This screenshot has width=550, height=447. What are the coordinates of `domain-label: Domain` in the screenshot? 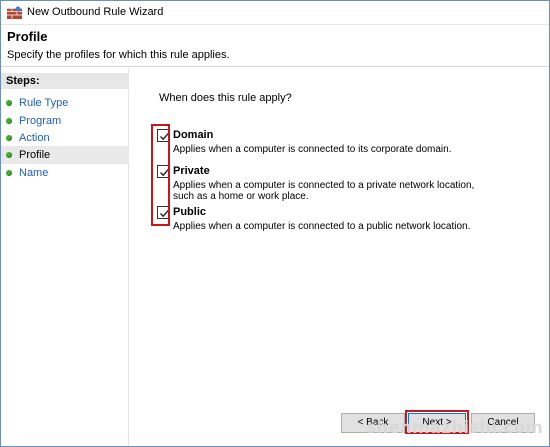 It's located at (193, 135).